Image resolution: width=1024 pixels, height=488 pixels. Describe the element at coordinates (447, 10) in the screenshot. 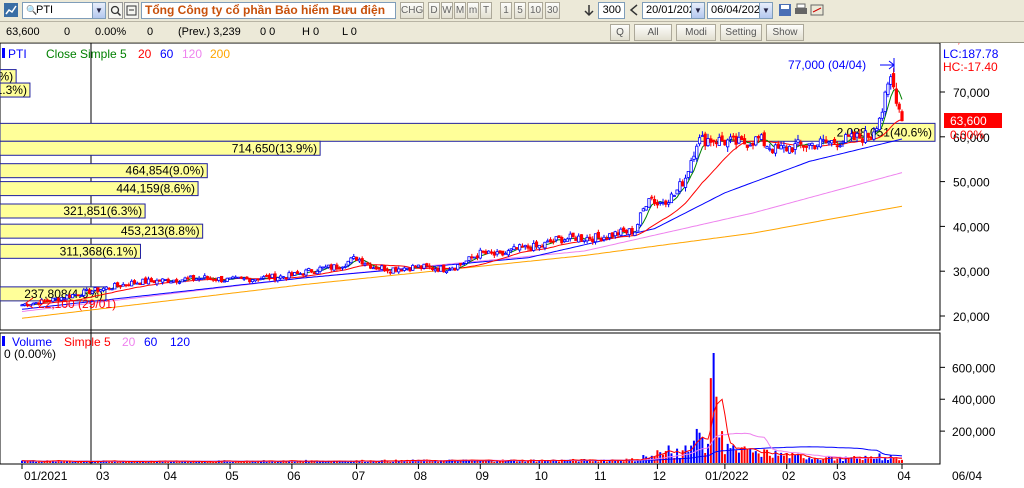

I see `period-button-W: W` at that location.